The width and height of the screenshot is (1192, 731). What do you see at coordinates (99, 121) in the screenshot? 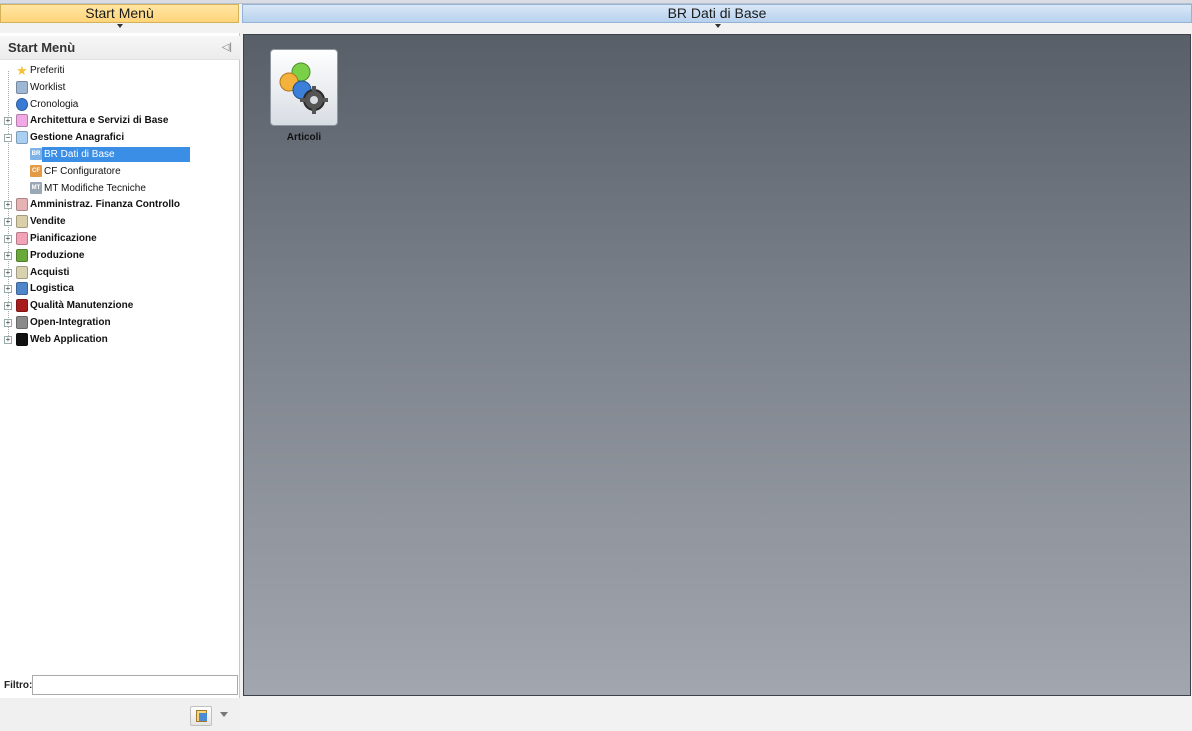
I see `tree-item-label: Architettura e Servizi di Base` at bounding box center [99, 121].